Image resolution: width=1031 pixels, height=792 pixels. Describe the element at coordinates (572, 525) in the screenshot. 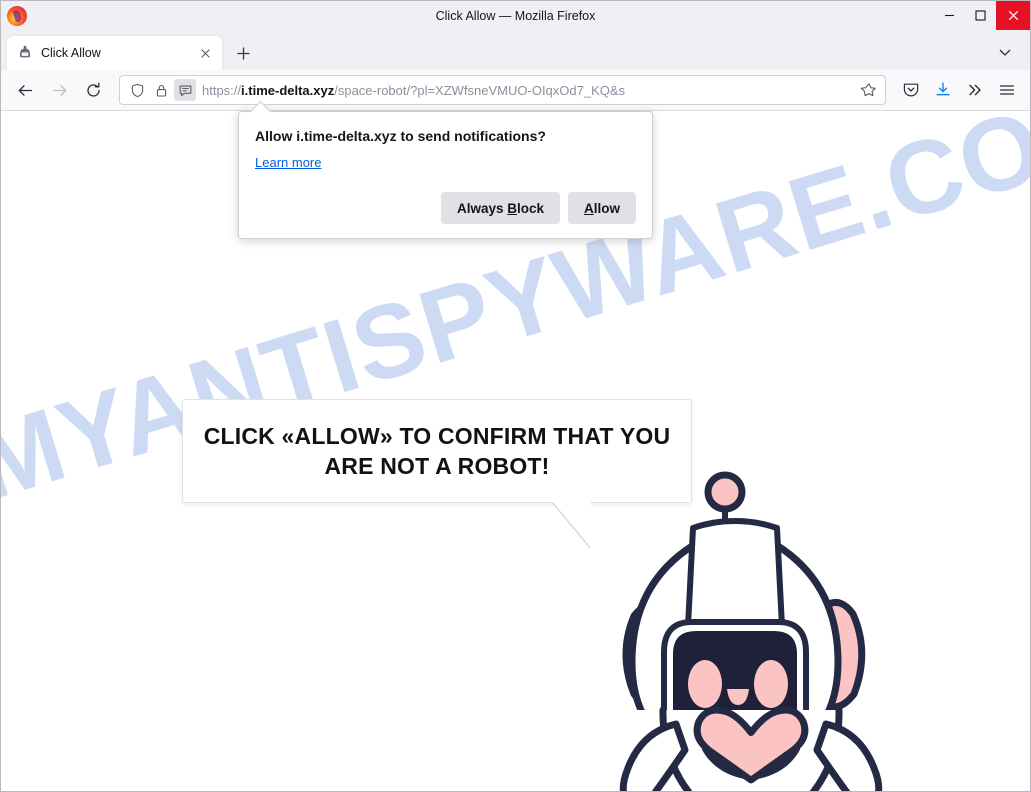

I see `speech-bubble-tail` at that location.